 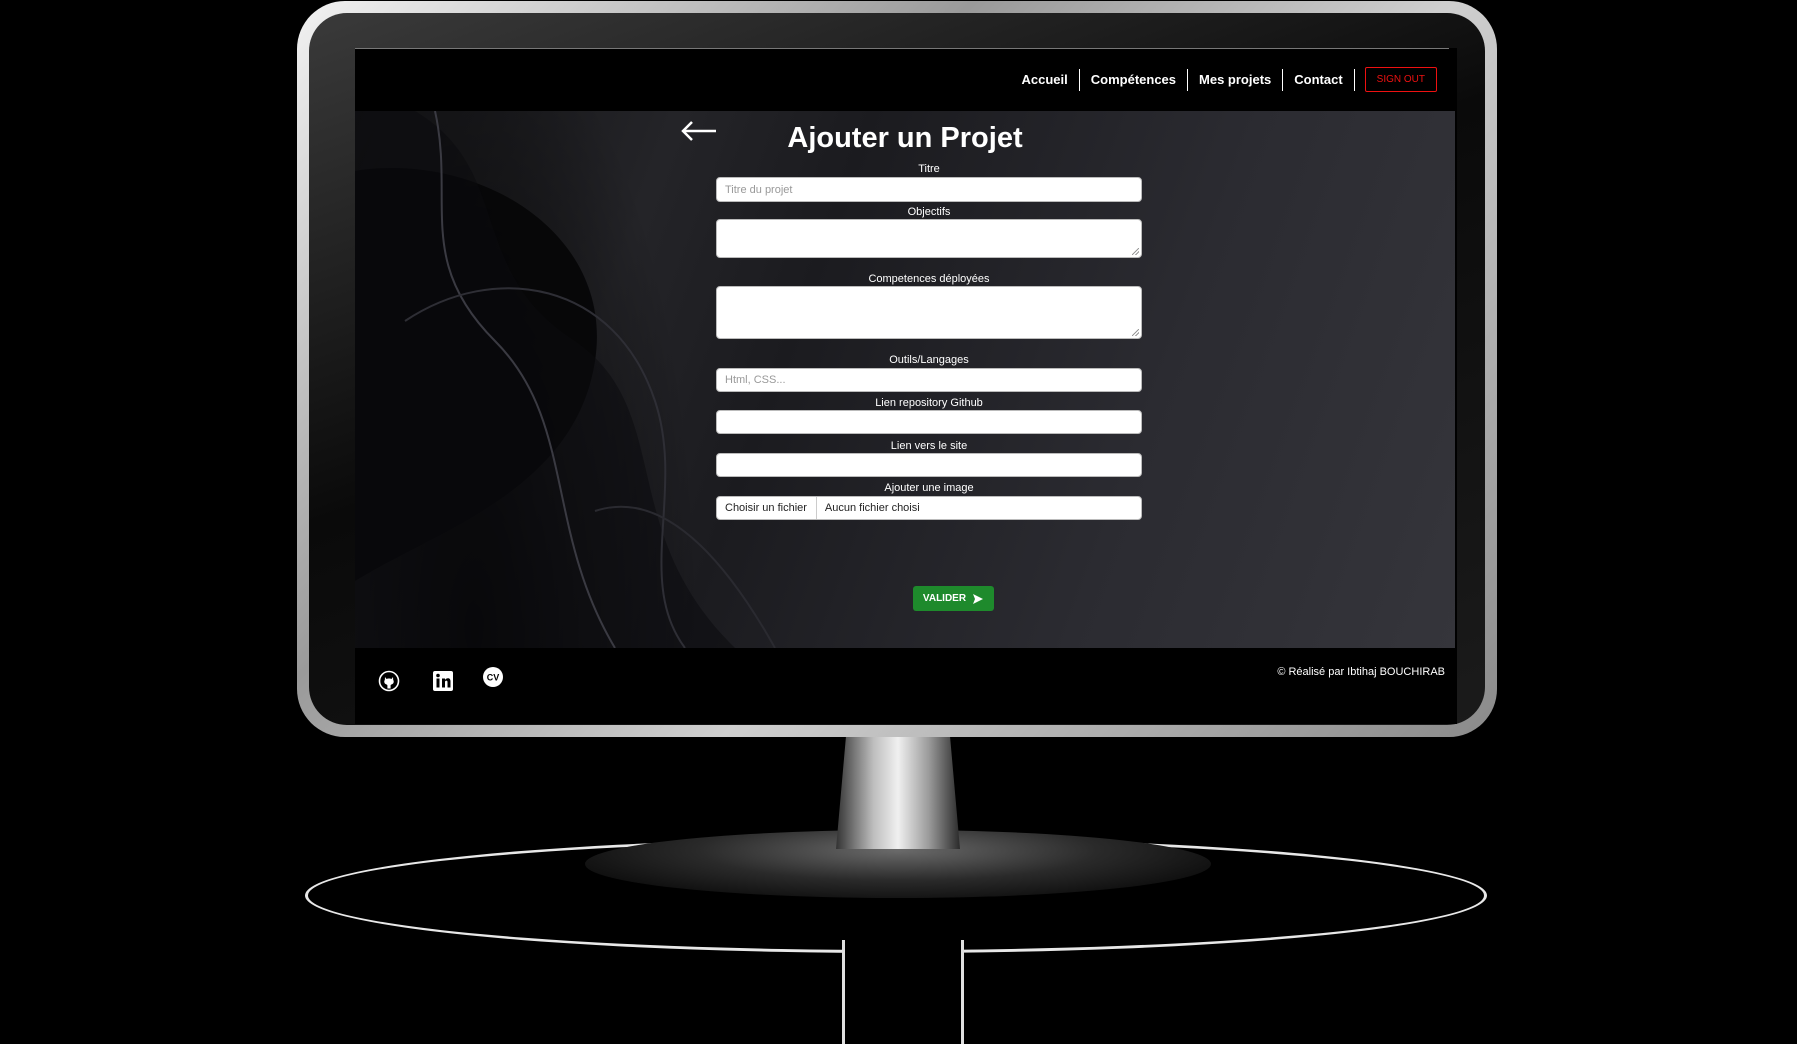 What do you see at coordinates (1354, 79) in the screenshot?
I see `nav-divider` at bounding box center [1354, 79].